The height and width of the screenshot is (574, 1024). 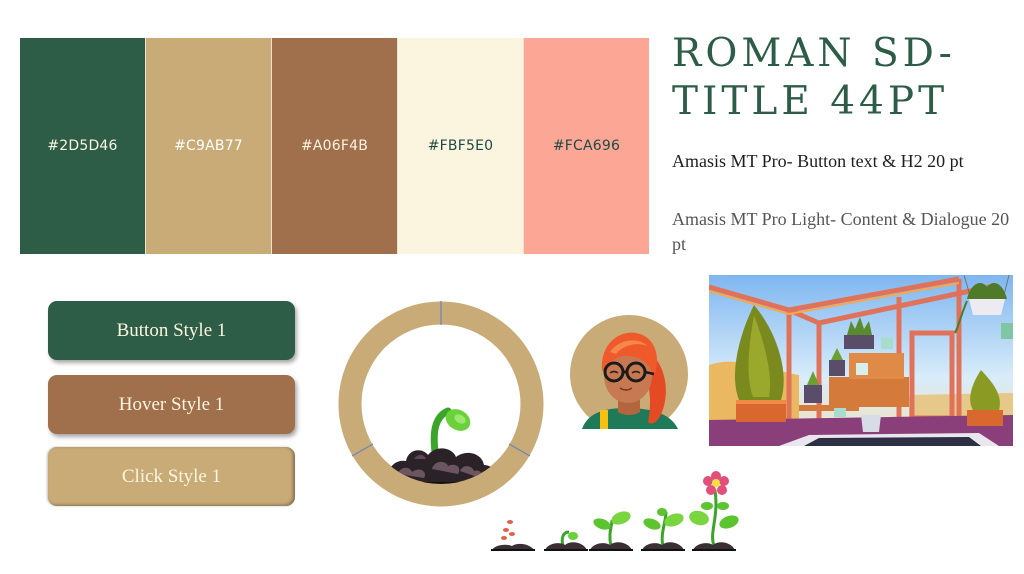 What do you see at coordinates (714, 511) in the screenshot?
I see `flowering-plant-stage-icon` at bounding box center [714, 511].